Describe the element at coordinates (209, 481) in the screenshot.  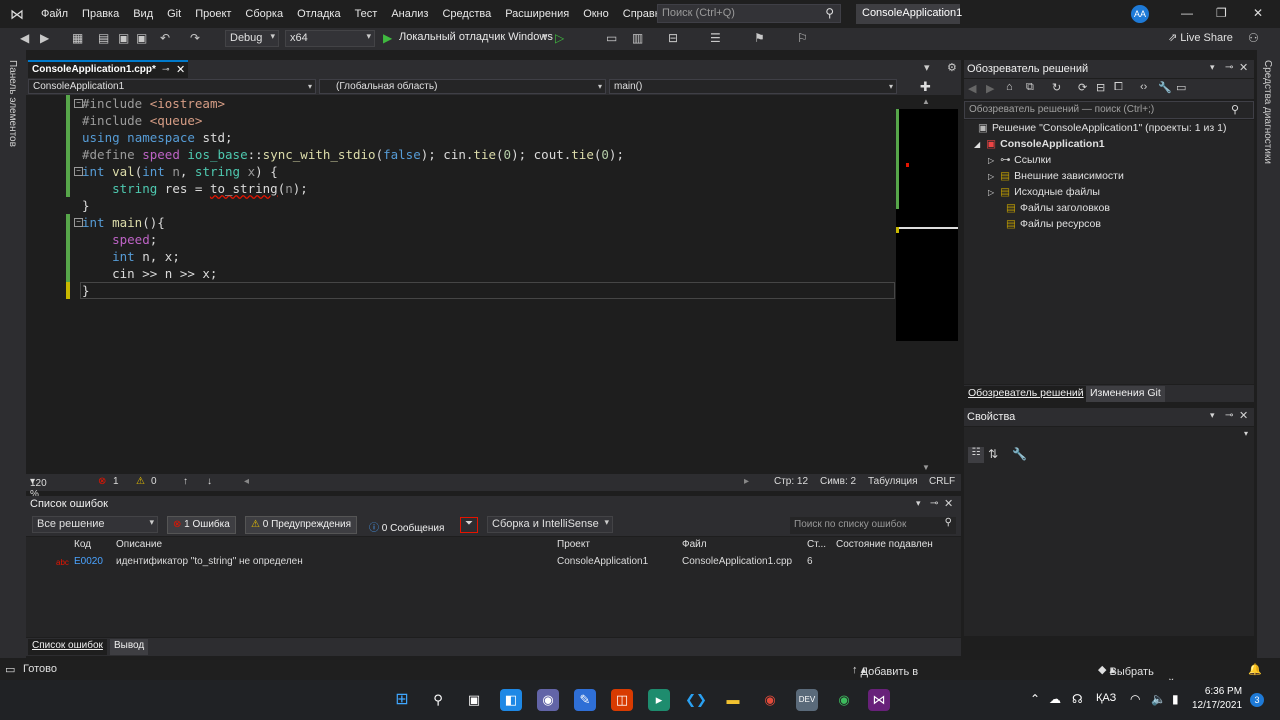
I see `next-issue-icon: ↓` at that location.